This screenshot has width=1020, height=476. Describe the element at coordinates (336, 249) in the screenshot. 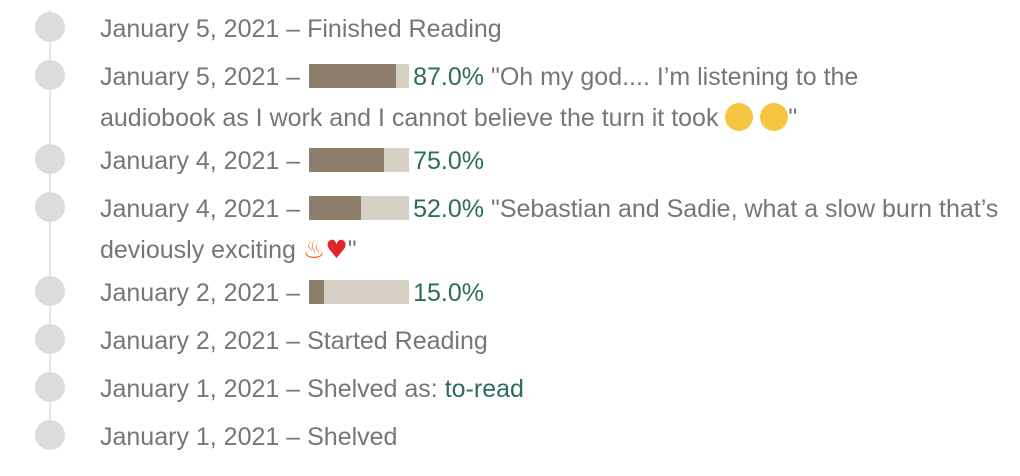

I see `red-heart-icon: ♥` at that location.